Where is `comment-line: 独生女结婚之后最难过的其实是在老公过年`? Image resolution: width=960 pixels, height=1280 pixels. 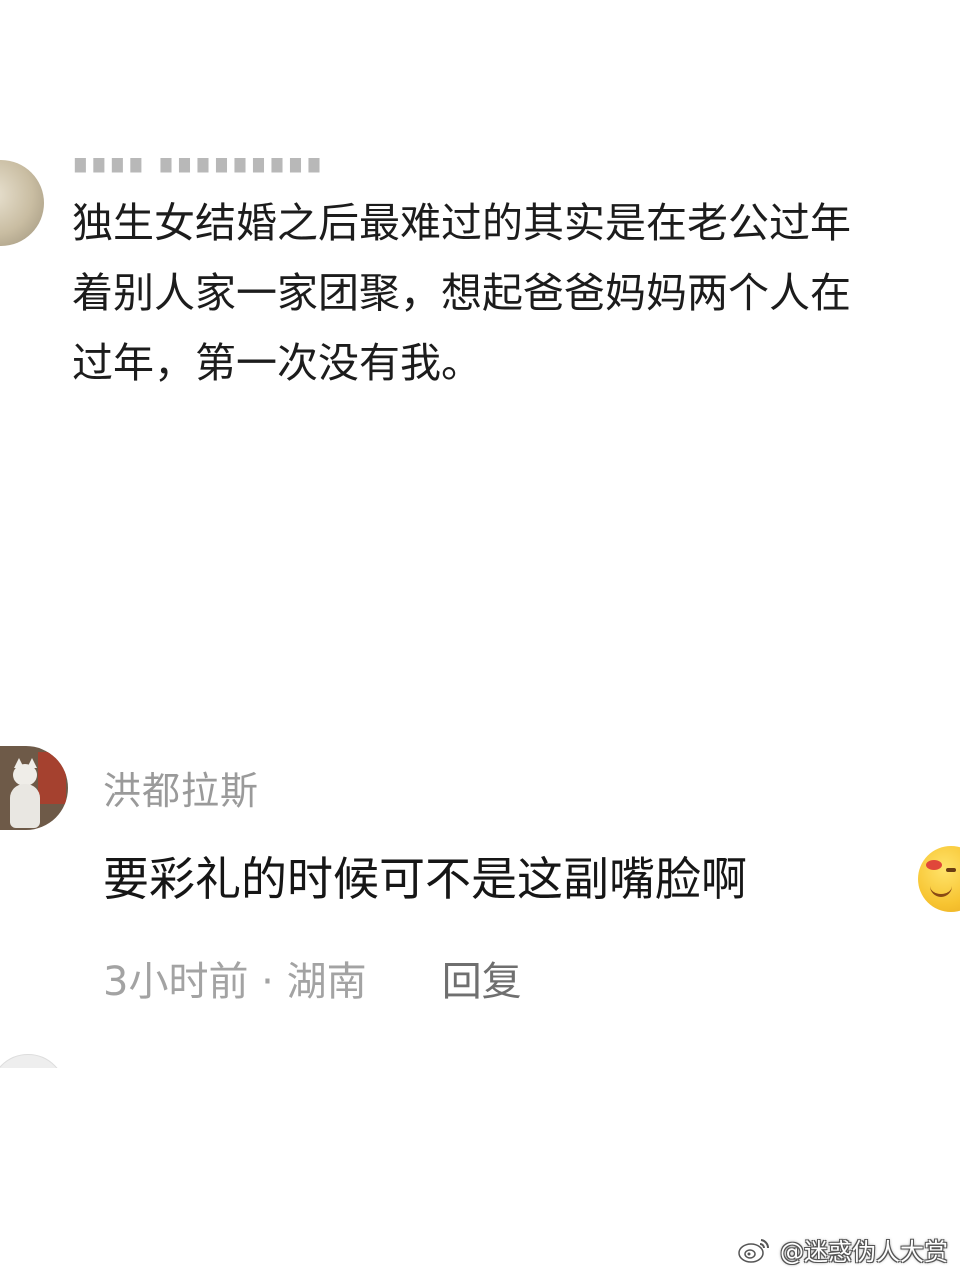
comment-line: 独生女结婚之后最难过的其实是在老公过年 is located at coordinates (461, 223).